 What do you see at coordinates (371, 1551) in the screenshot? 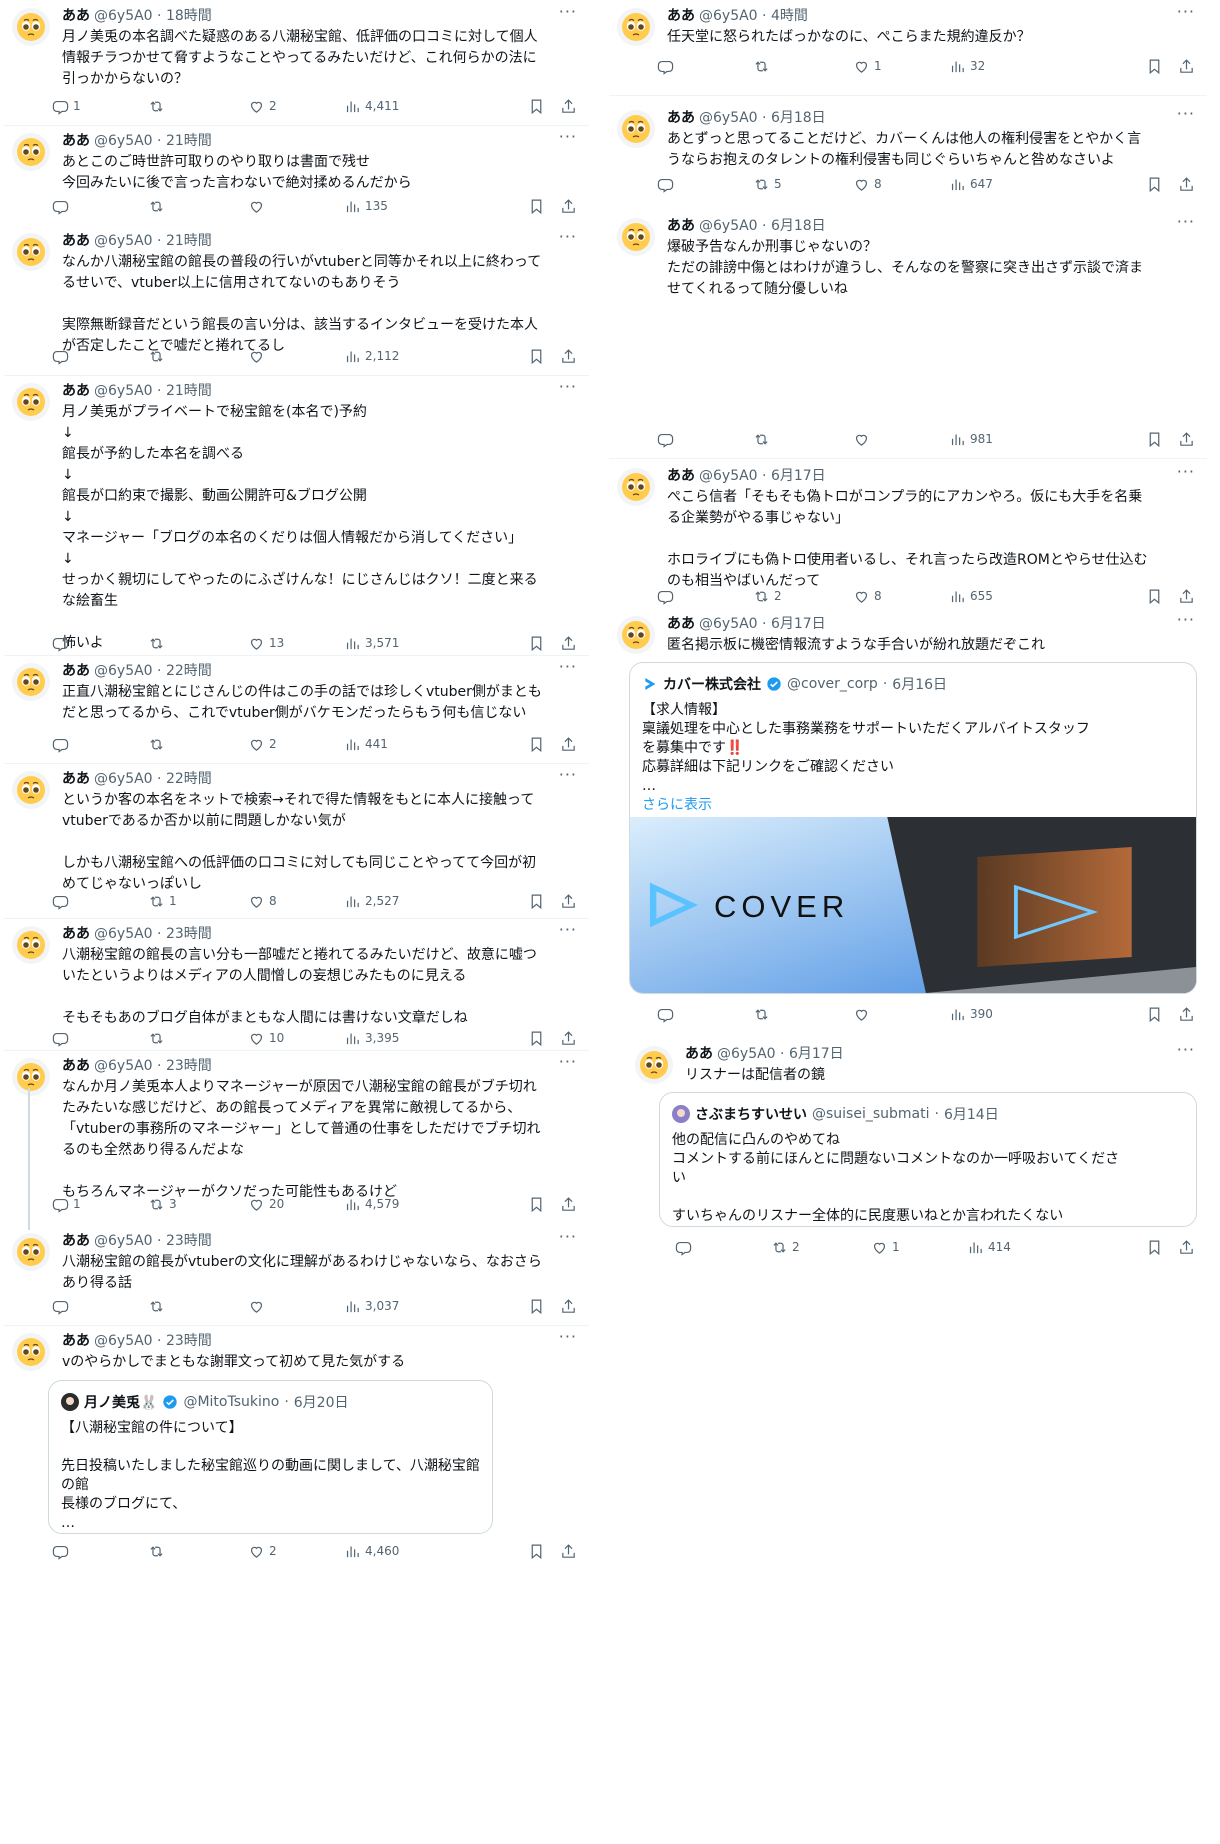
I see `views-button: 4,460` at bounding box center [371, 1551].